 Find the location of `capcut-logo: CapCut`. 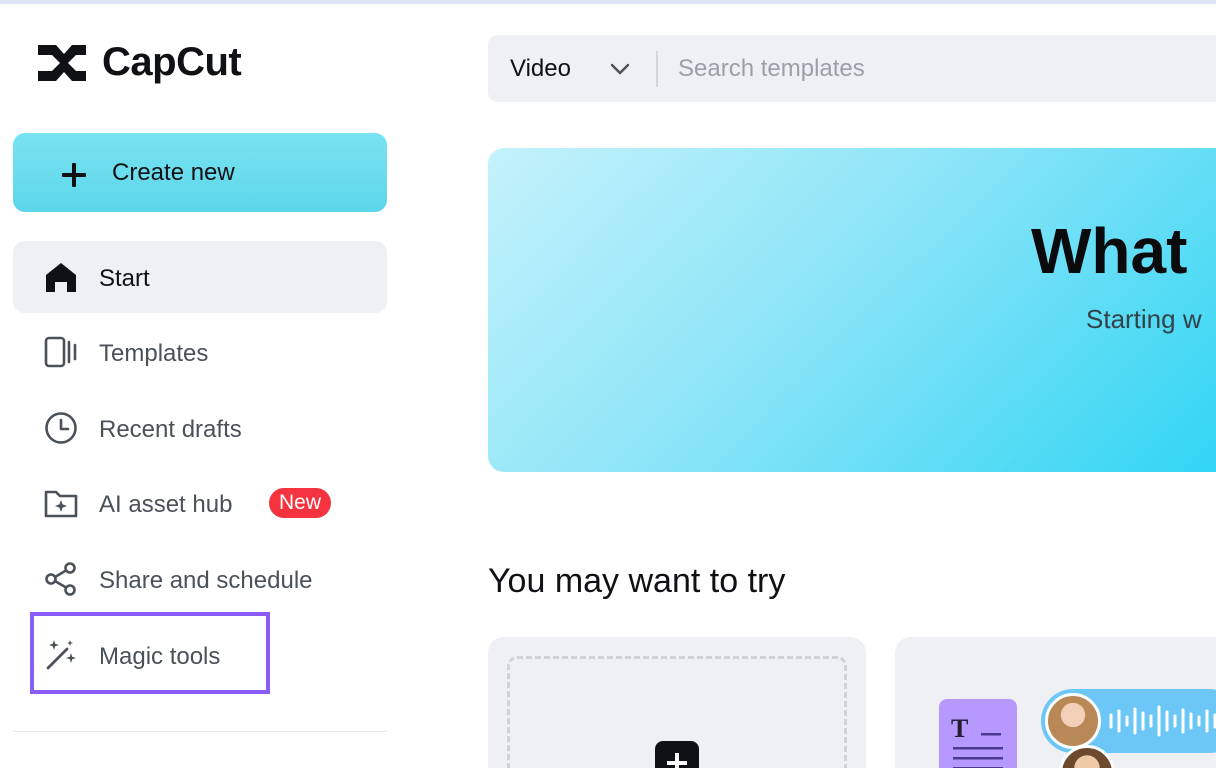

capcut-logo: CapCut is located at coordinates (138, 62).